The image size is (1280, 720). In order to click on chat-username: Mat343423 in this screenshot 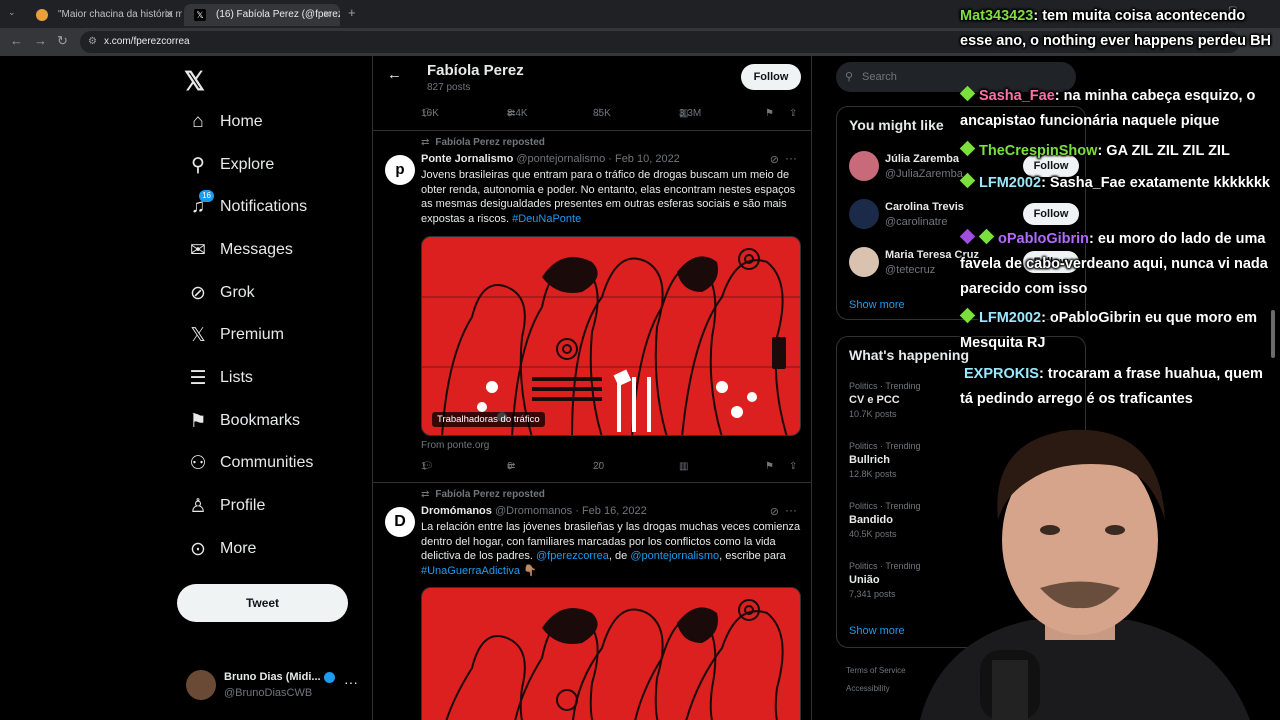, I will do `click(997, 16)`.